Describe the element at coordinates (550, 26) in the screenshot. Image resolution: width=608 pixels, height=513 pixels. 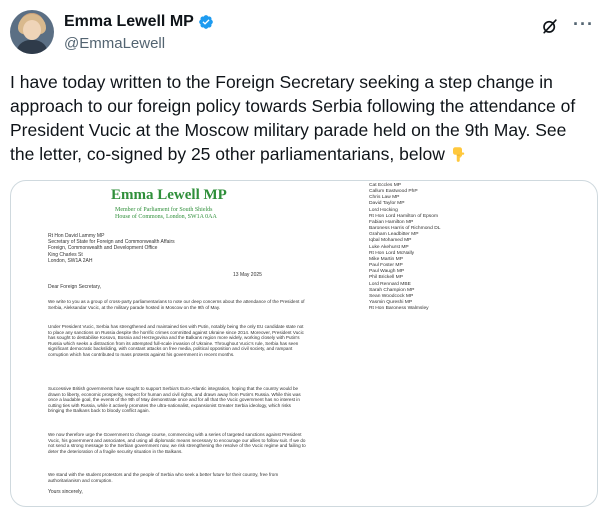
I see `grok-icon` at that location.